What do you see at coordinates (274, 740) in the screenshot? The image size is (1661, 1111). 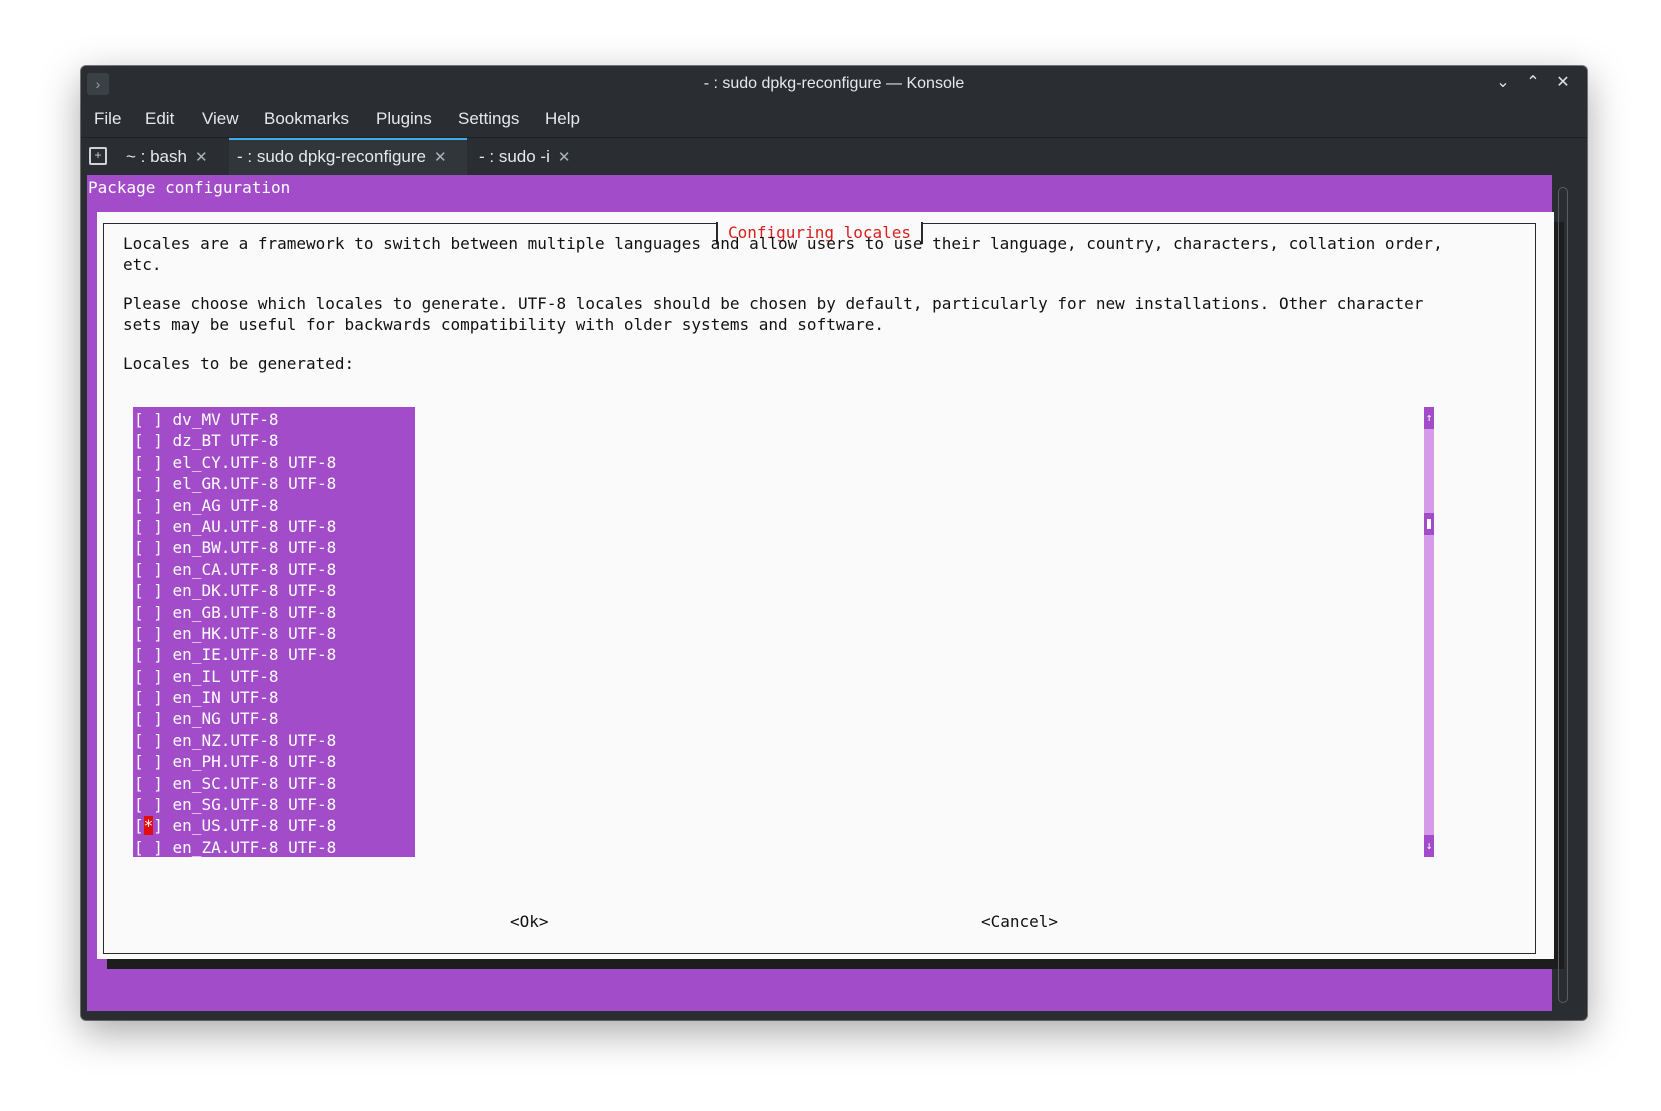 I see `locale-list-item: [ ] en_NZ.UTF-8 UTF-8` at bounding box center [274, 740].